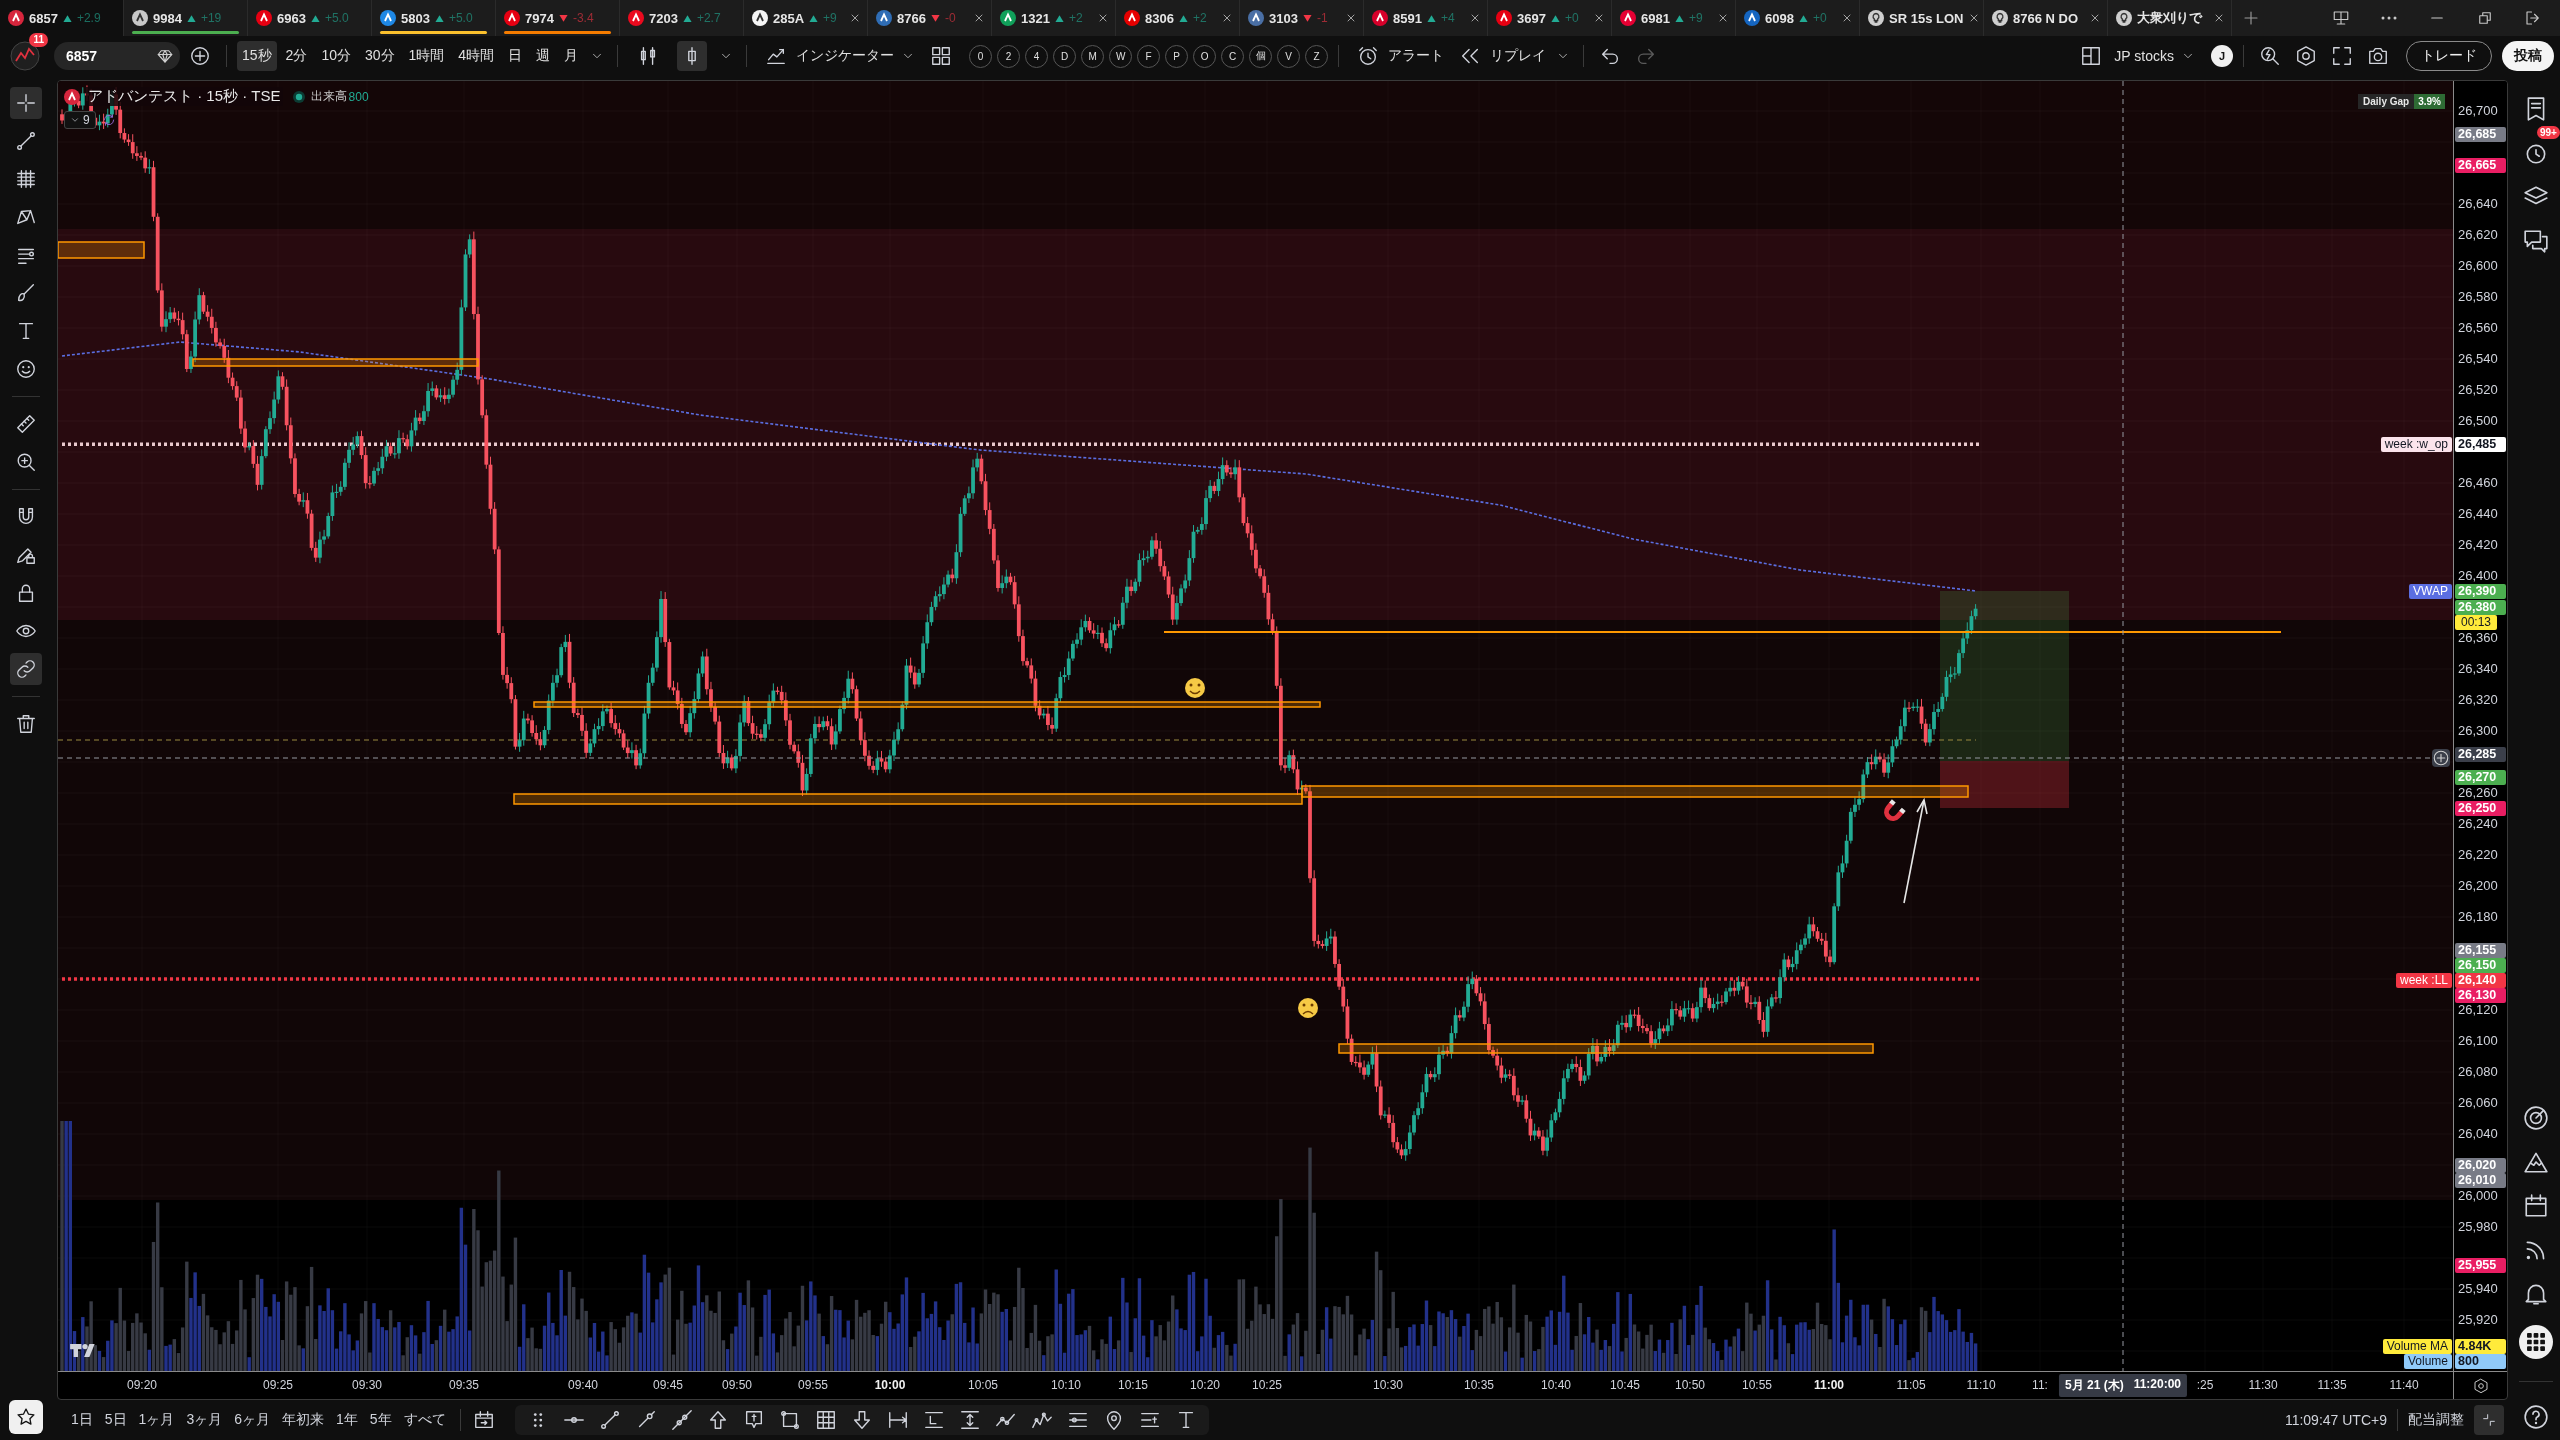  Describe the element at coordinates (115, 1420) in the screenshot. I see `range-button: 5日` at that location.